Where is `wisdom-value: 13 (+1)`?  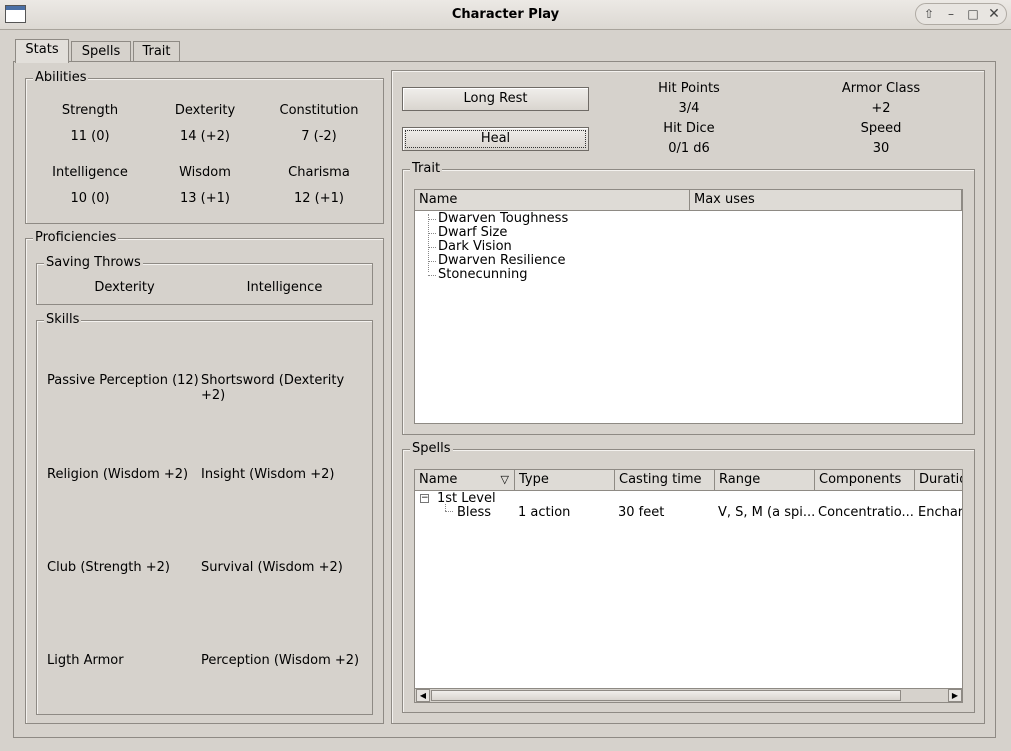 wisdom-value: 13 (+1) is located at coordinates (205, 198).